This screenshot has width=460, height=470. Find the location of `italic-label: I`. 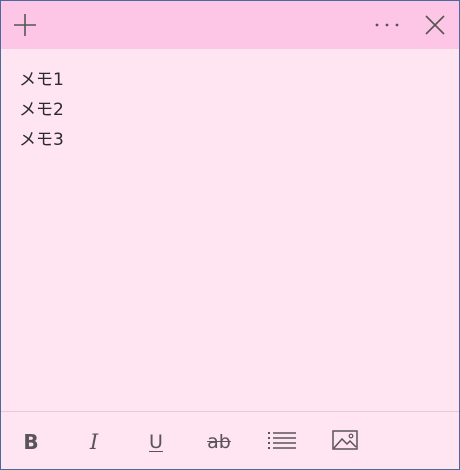

italic-label: I is located at coordinates (94, 442).